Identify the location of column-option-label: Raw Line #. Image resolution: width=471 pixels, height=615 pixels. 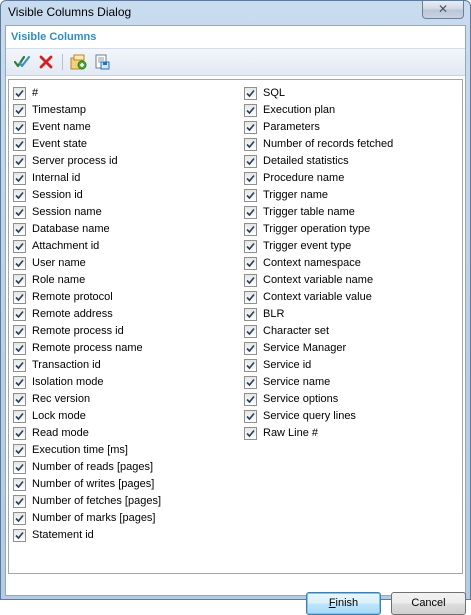
(291, 433).